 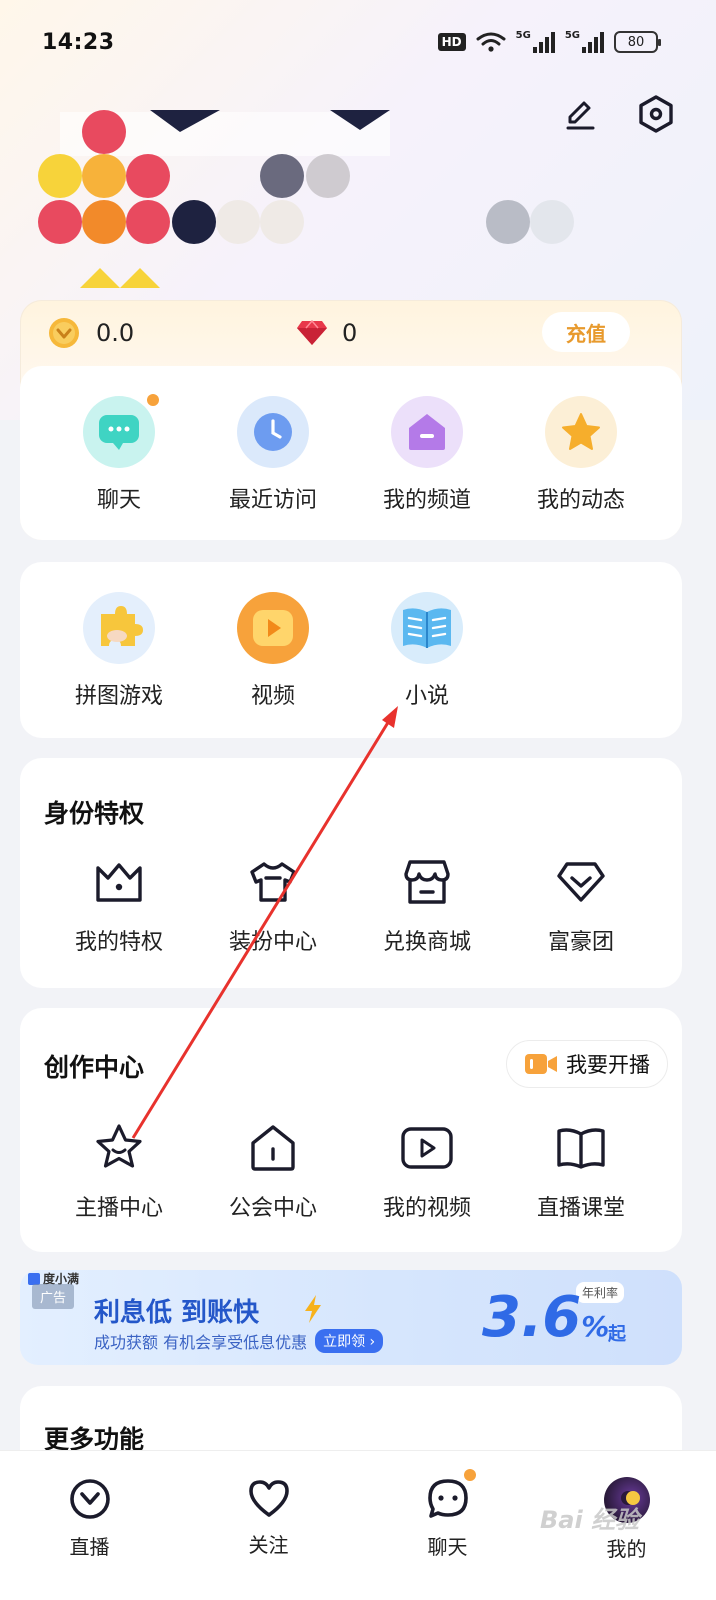 What do you see at coordinates (118, 1208) in the screenshot?
I see `creator-label: 主播中心` at bounding box center [118, 1208].